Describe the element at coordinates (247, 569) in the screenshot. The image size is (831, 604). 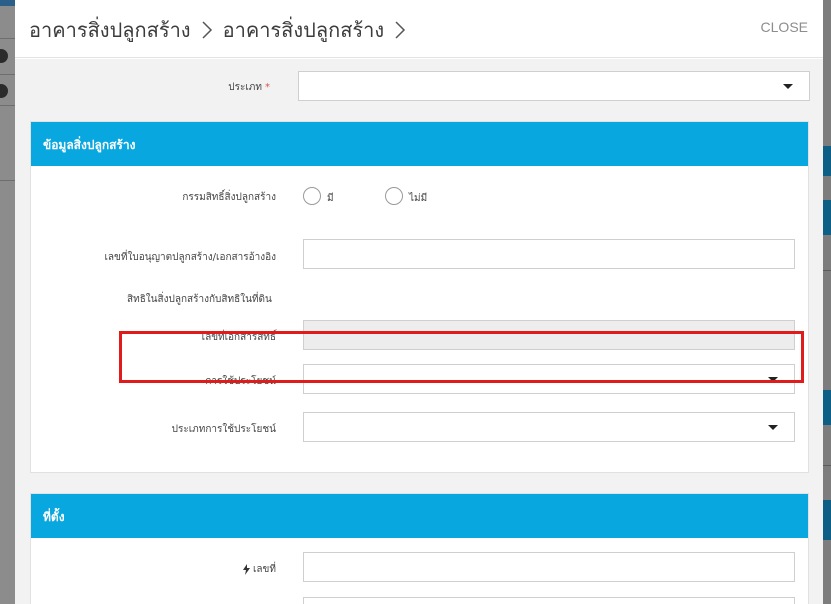
I see `lightning-bolt-icon` at that location.